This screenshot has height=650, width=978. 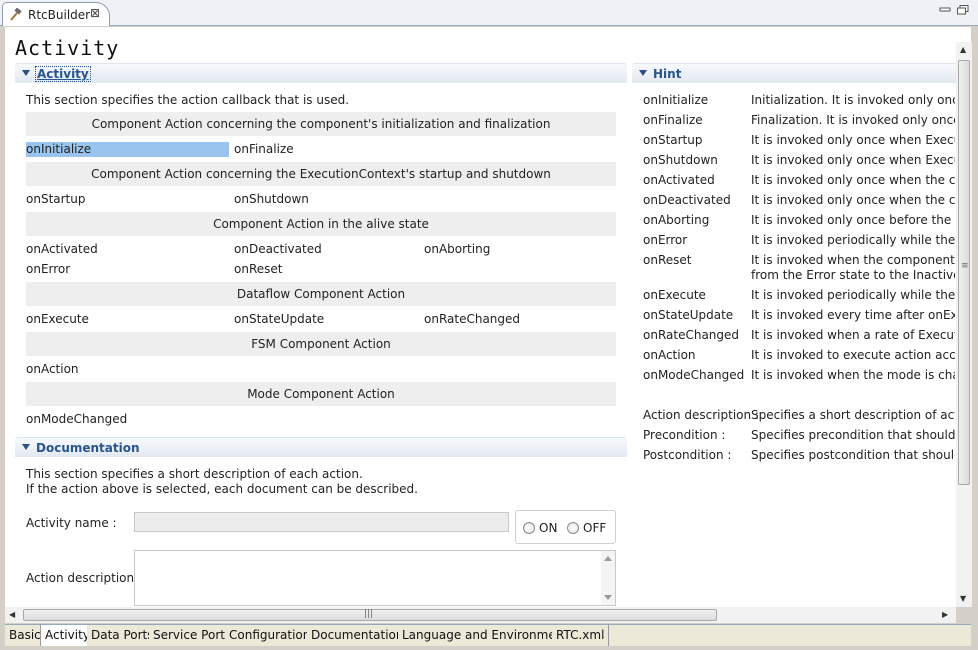 I want to click on scroll-up-icon: ▲, so click(x=963, y=49).